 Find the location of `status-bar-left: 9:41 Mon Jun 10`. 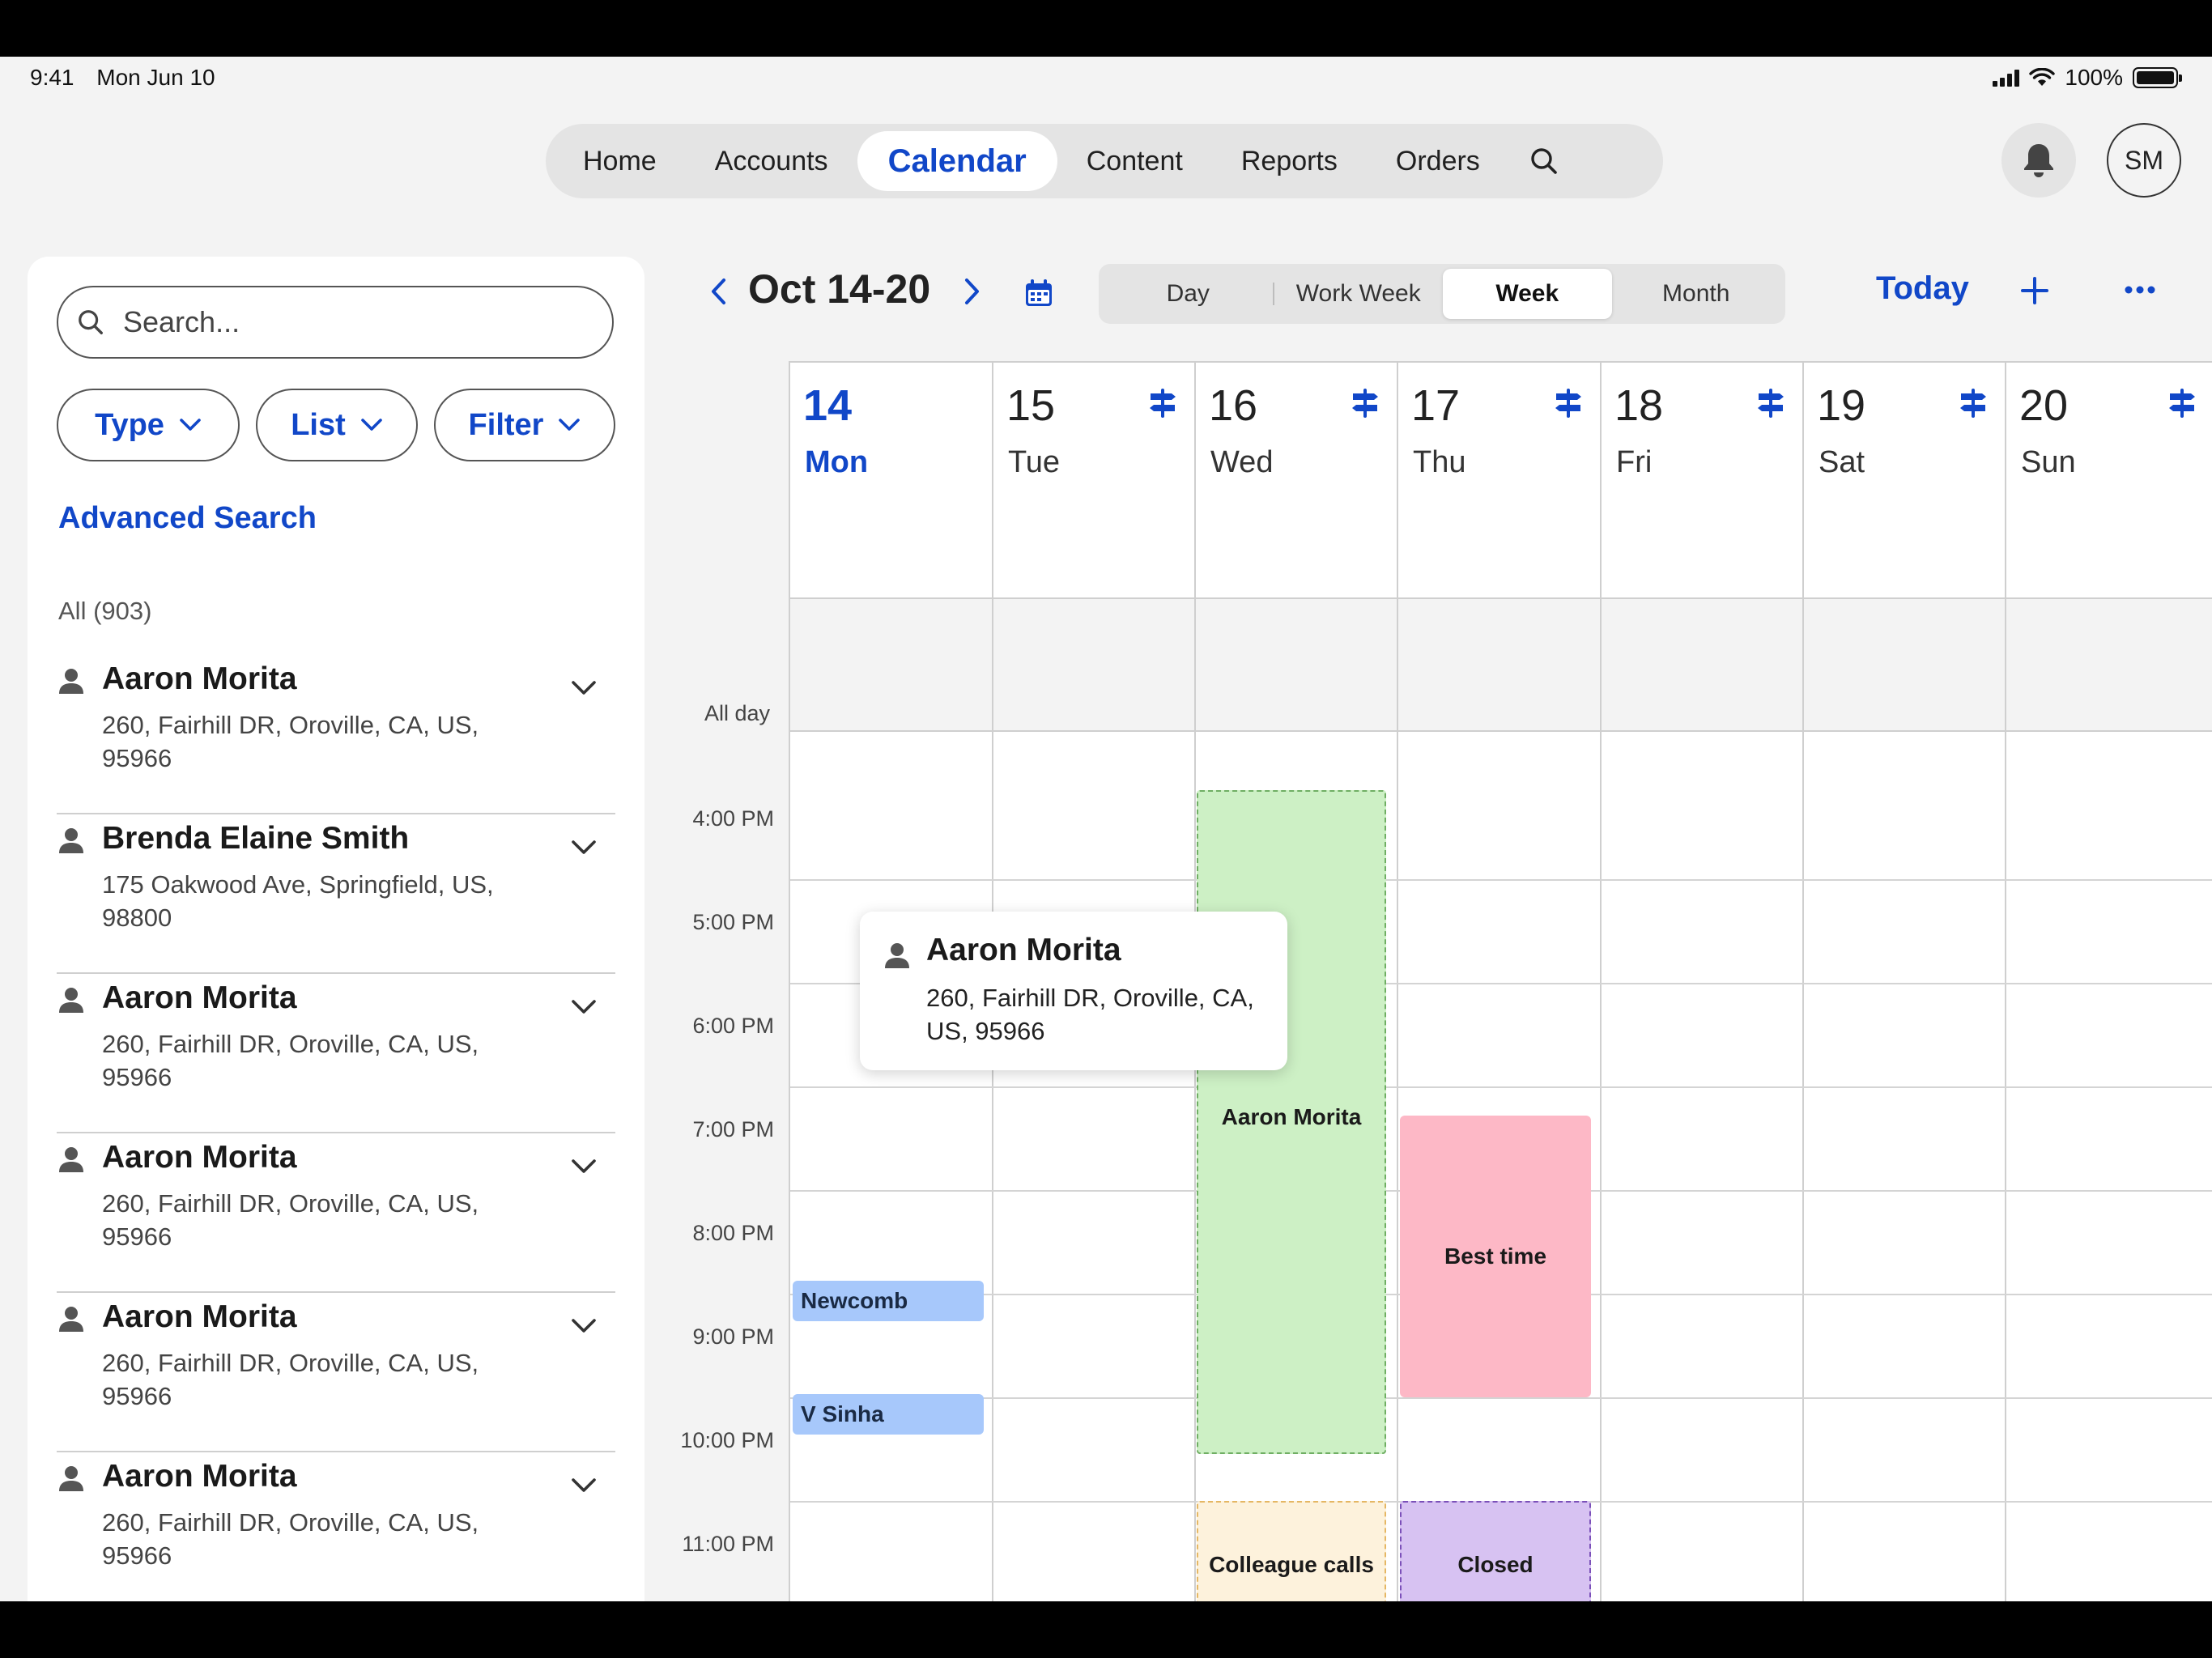

status-bar-left: 9:41 Mon Jun 10 is located at coordinates (122, 78).